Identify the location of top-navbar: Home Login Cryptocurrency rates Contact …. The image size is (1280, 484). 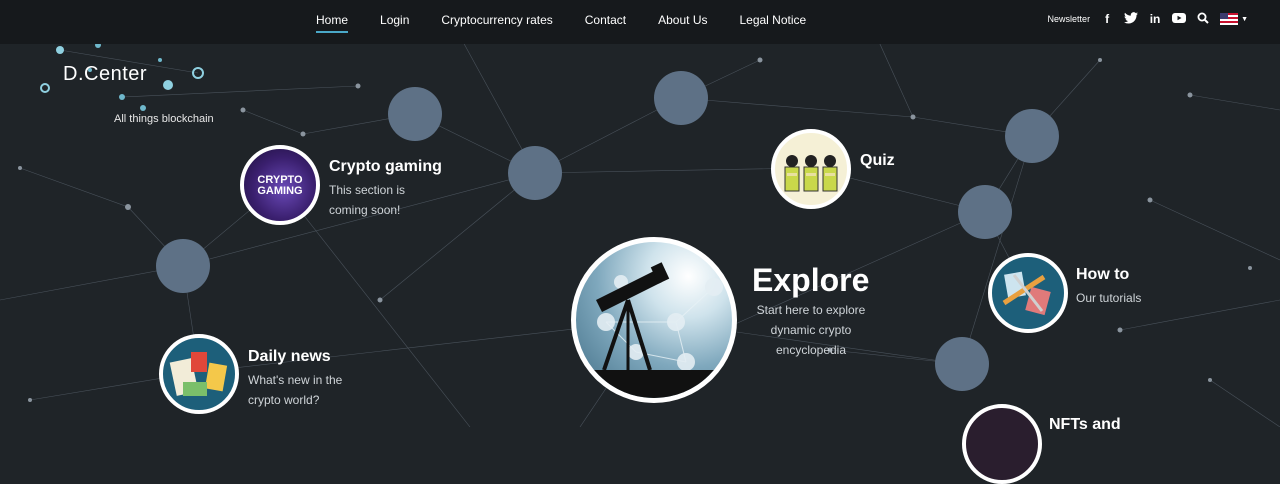
(640, 22).